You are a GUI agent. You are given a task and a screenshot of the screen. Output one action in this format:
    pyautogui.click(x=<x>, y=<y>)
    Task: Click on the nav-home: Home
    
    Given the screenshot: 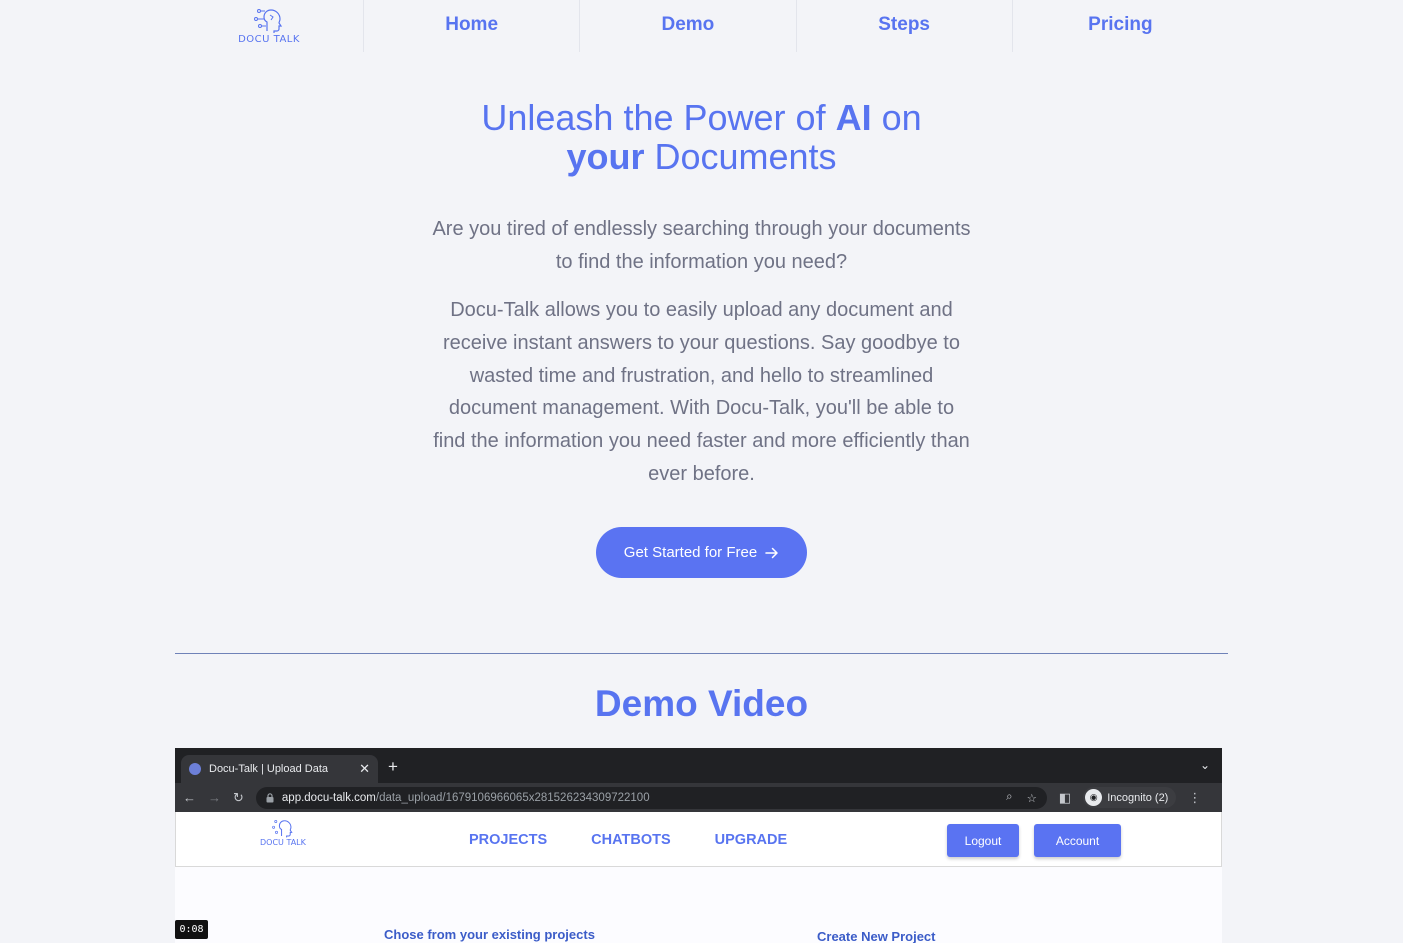 What is the action you would take?
    pyautogui.click(x=472, y=26)
    